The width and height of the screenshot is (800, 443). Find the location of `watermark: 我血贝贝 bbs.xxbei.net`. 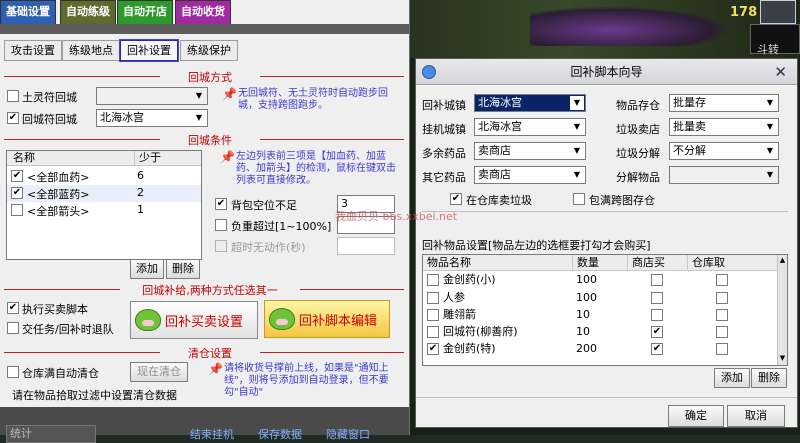

watermark: 我血贝贝 bbs.xxbei.net is located at coordinates (396, 216).